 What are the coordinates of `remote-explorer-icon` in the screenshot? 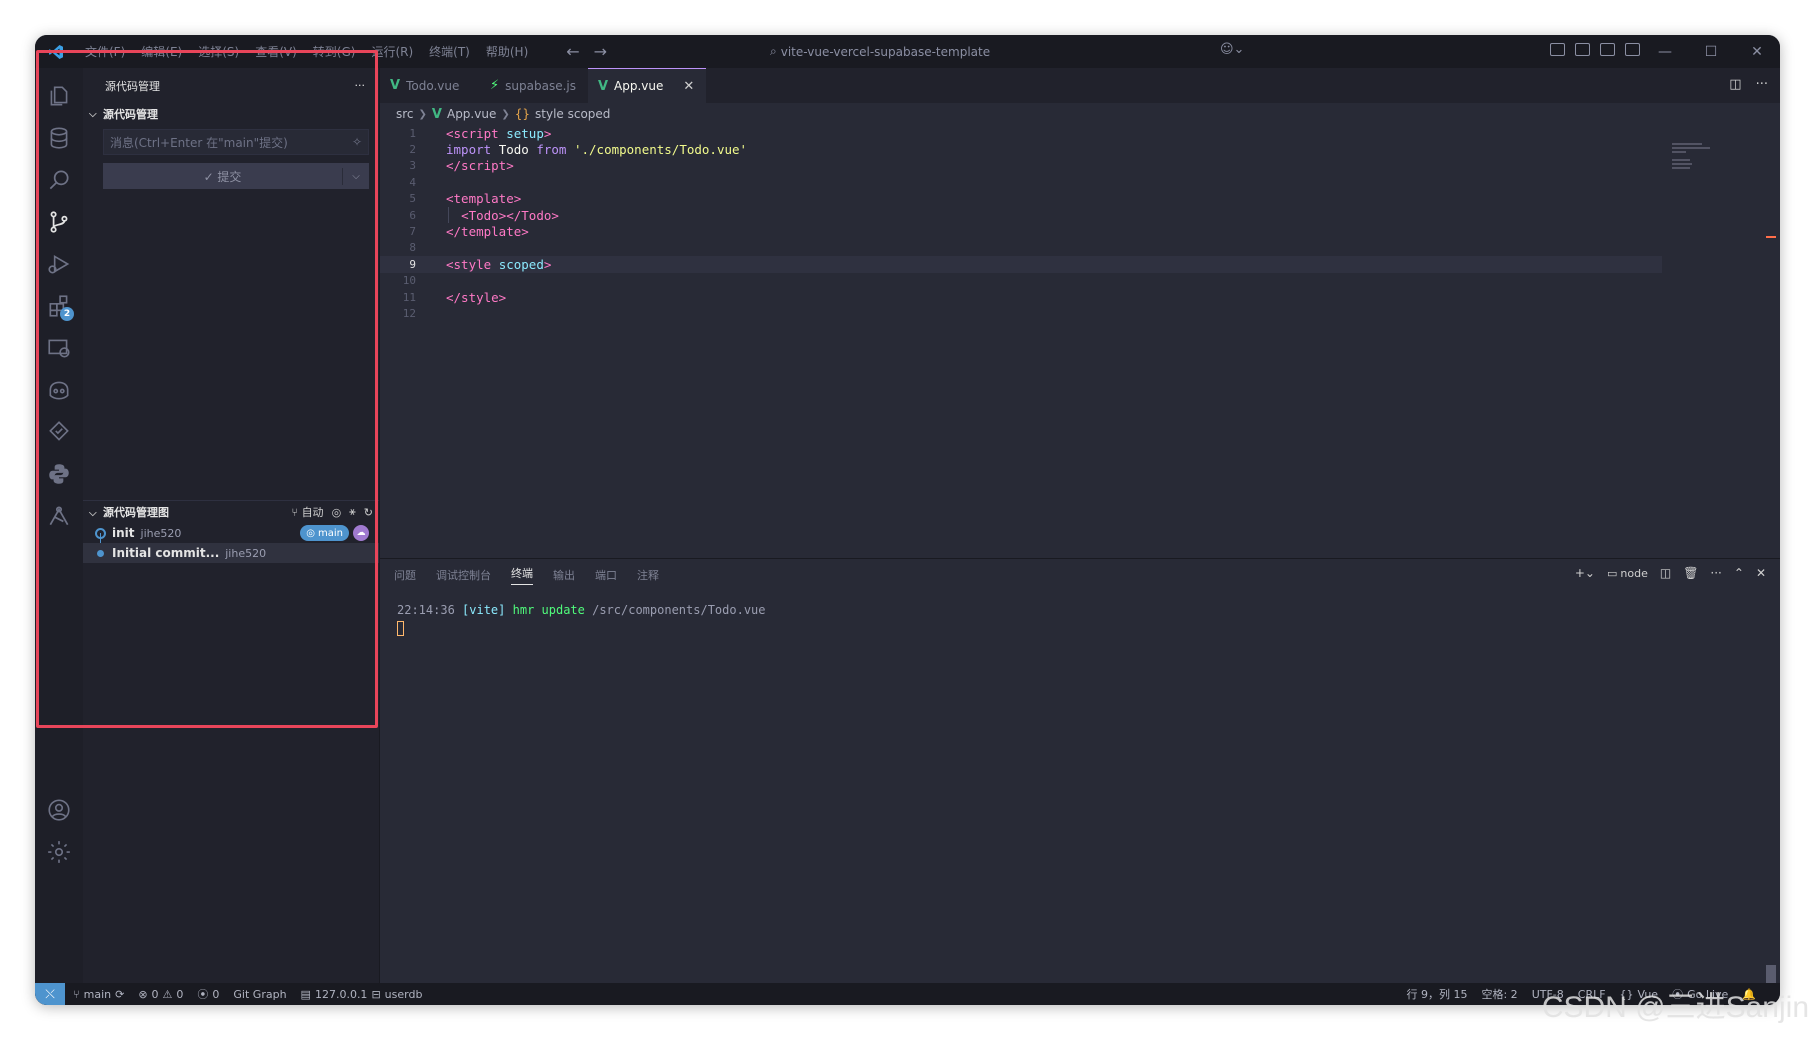 It's located at (59, 348).